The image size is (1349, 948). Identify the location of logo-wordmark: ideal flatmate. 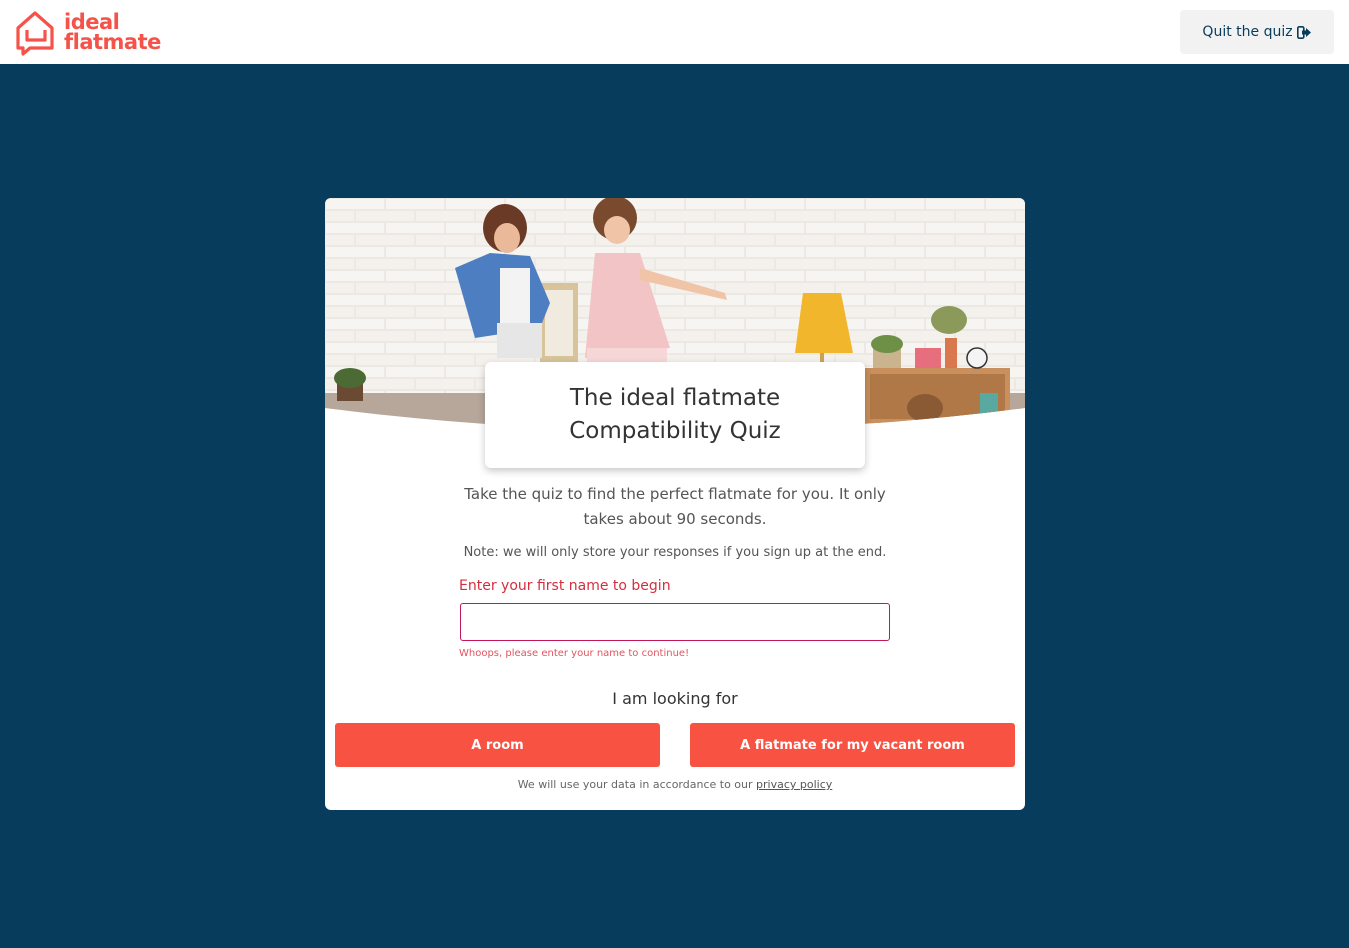
(112, 32).